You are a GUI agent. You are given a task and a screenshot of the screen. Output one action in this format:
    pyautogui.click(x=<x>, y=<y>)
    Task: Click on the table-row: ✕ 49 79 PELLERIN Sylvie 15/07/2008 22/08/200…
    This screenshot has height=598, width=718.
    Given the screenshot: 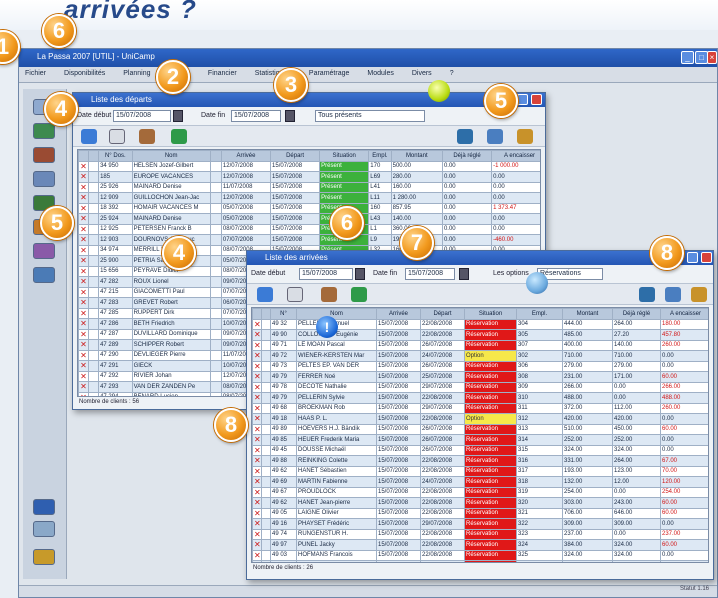 What is the action you would take?
    pyautogui.click(x=480, y=398)
    